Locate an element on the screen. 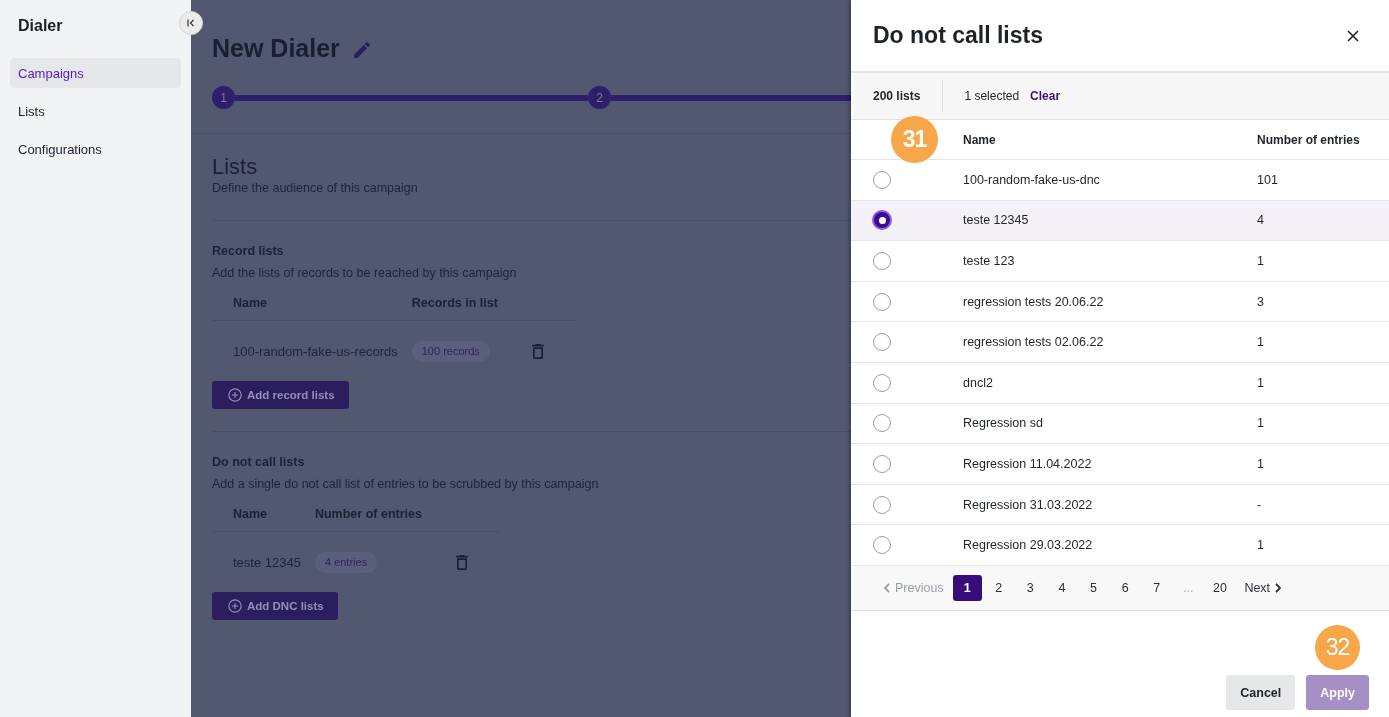 Image resolution: width=1389 pixels, height=717 pixels. collapse-icon is located at coordinates (191, 23).